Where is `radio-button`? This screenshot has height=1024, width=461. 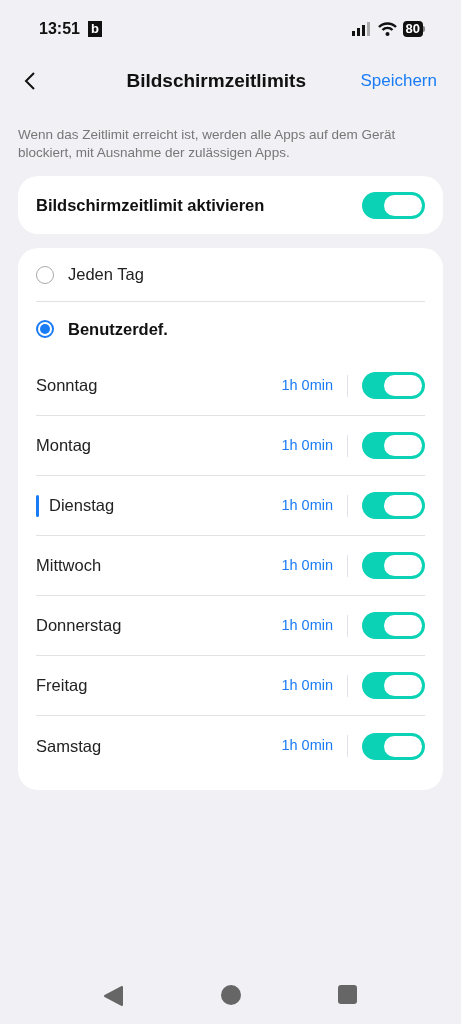
radio-button is located at coordinates (45, 329).